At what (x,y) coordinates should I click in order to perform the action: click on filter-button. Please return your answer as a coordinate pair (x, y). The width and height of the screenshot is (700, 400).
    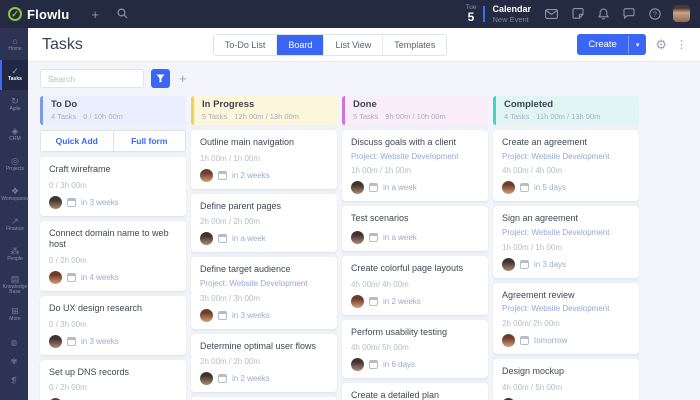
    Looking at the image, I should click on (160, 78).